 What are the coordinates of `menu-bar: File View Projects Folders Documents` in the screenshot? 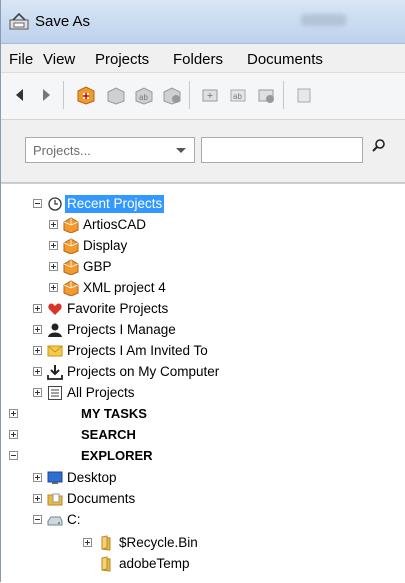 It's located at (203, 58).